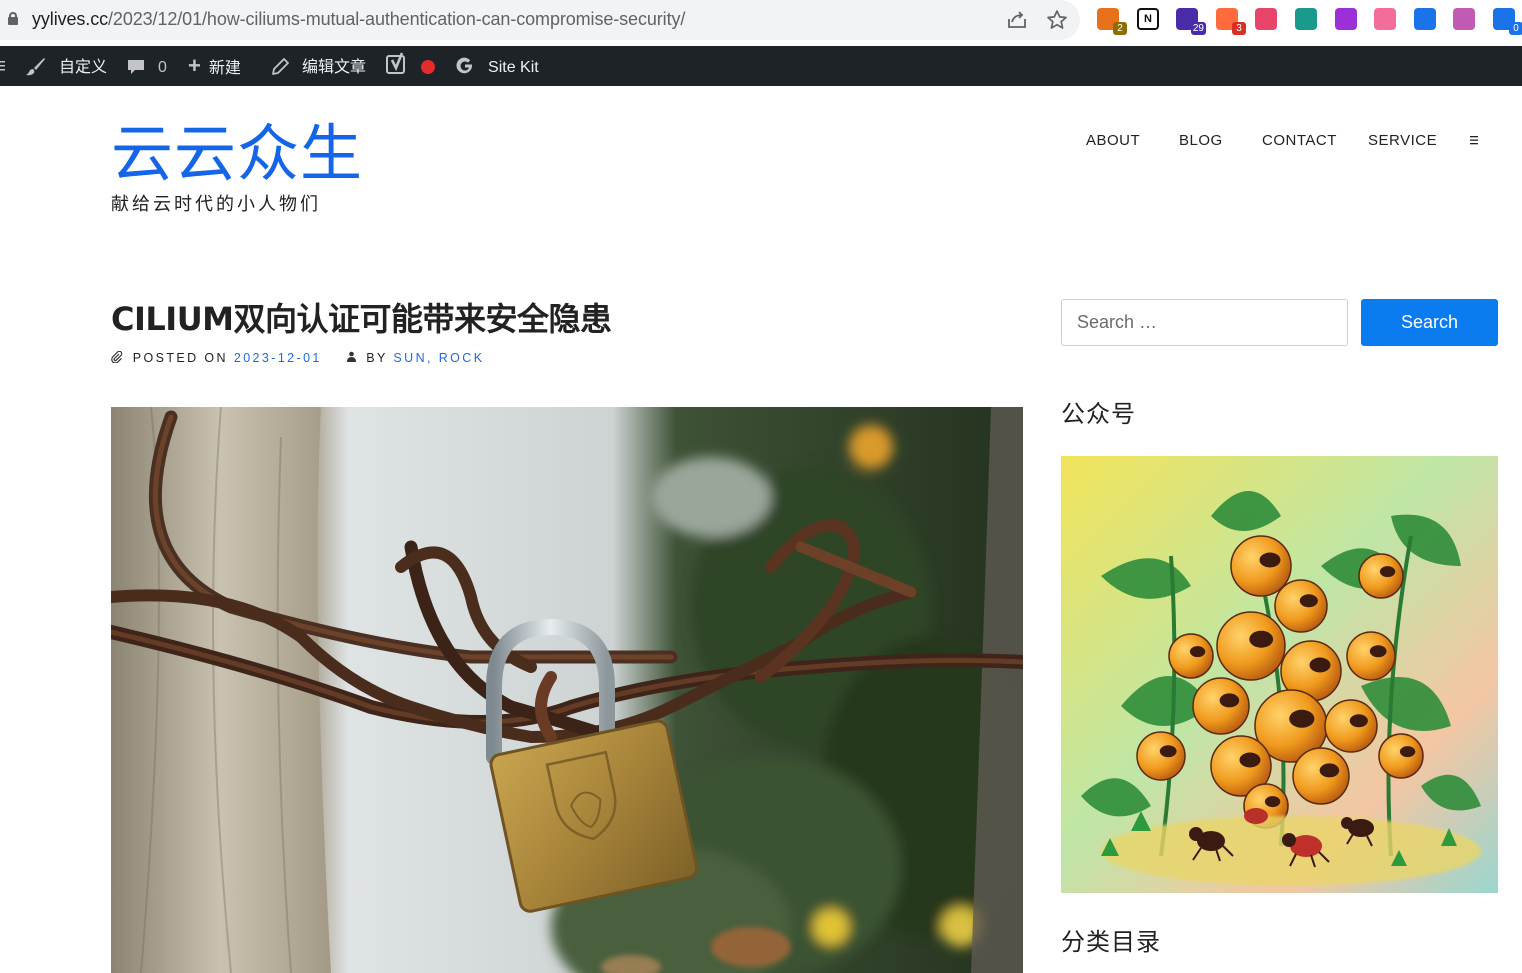 Image resolution: width=1522 pixels, height=973 pixels. Describe the element at coordinates (1098, 414) in the screenshot. I see `widget-title-wechat: 公众号` at that location.